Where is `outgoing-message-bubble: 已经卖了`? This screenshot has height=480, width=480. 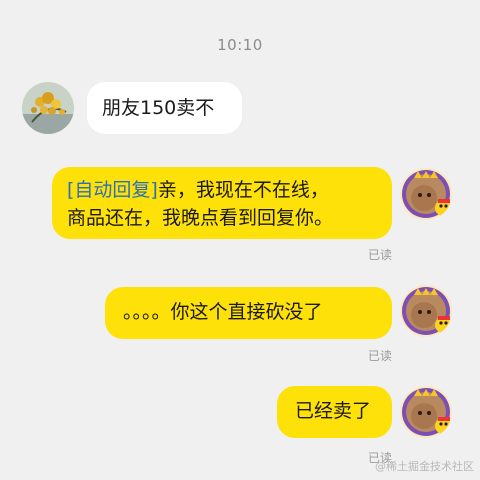
outgoing-message-bubble: 已经卖了 is located at coordinates (334, 412).